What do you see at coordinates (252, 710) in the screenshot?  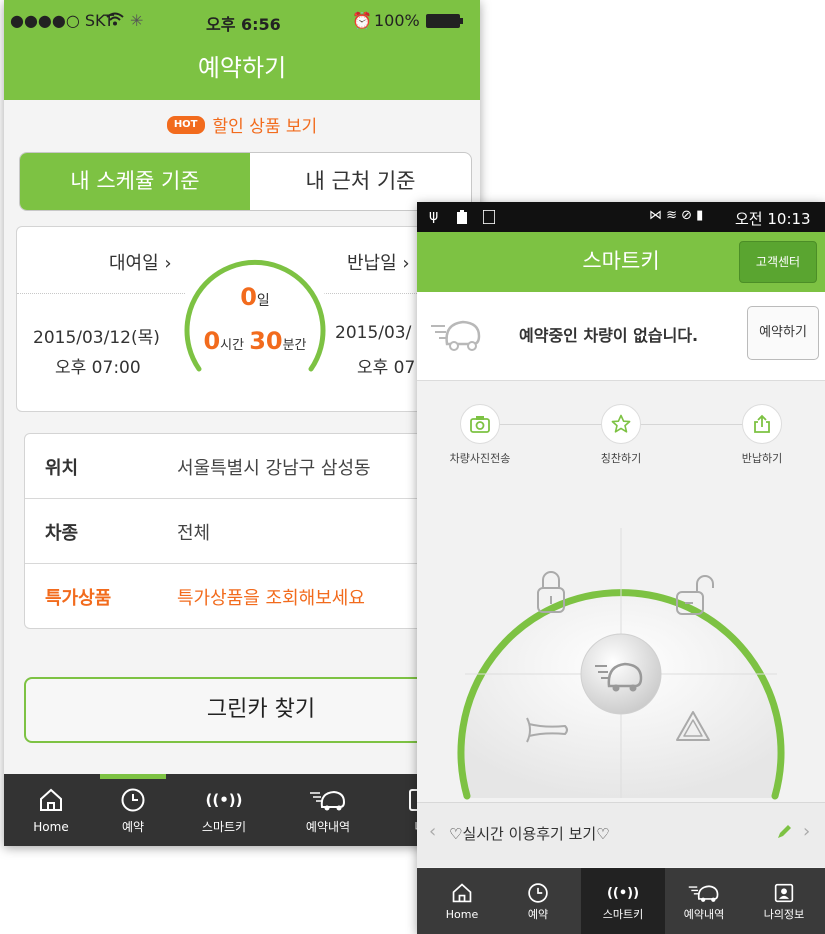 I see `find-greencar-button: 그린카 찾기` at bounding box center [252, 710].